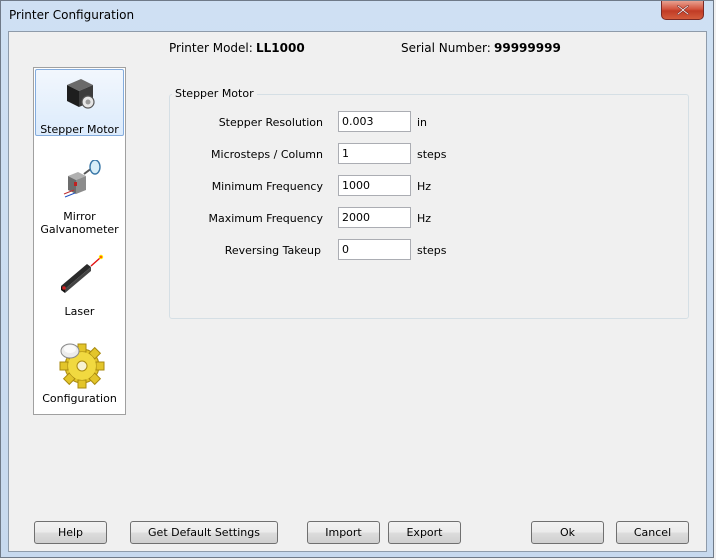 The image size is (716, 560). Describe the element at coordinates (374, 249) in the screenshot. I see `reversing-takeup-input` at that location.